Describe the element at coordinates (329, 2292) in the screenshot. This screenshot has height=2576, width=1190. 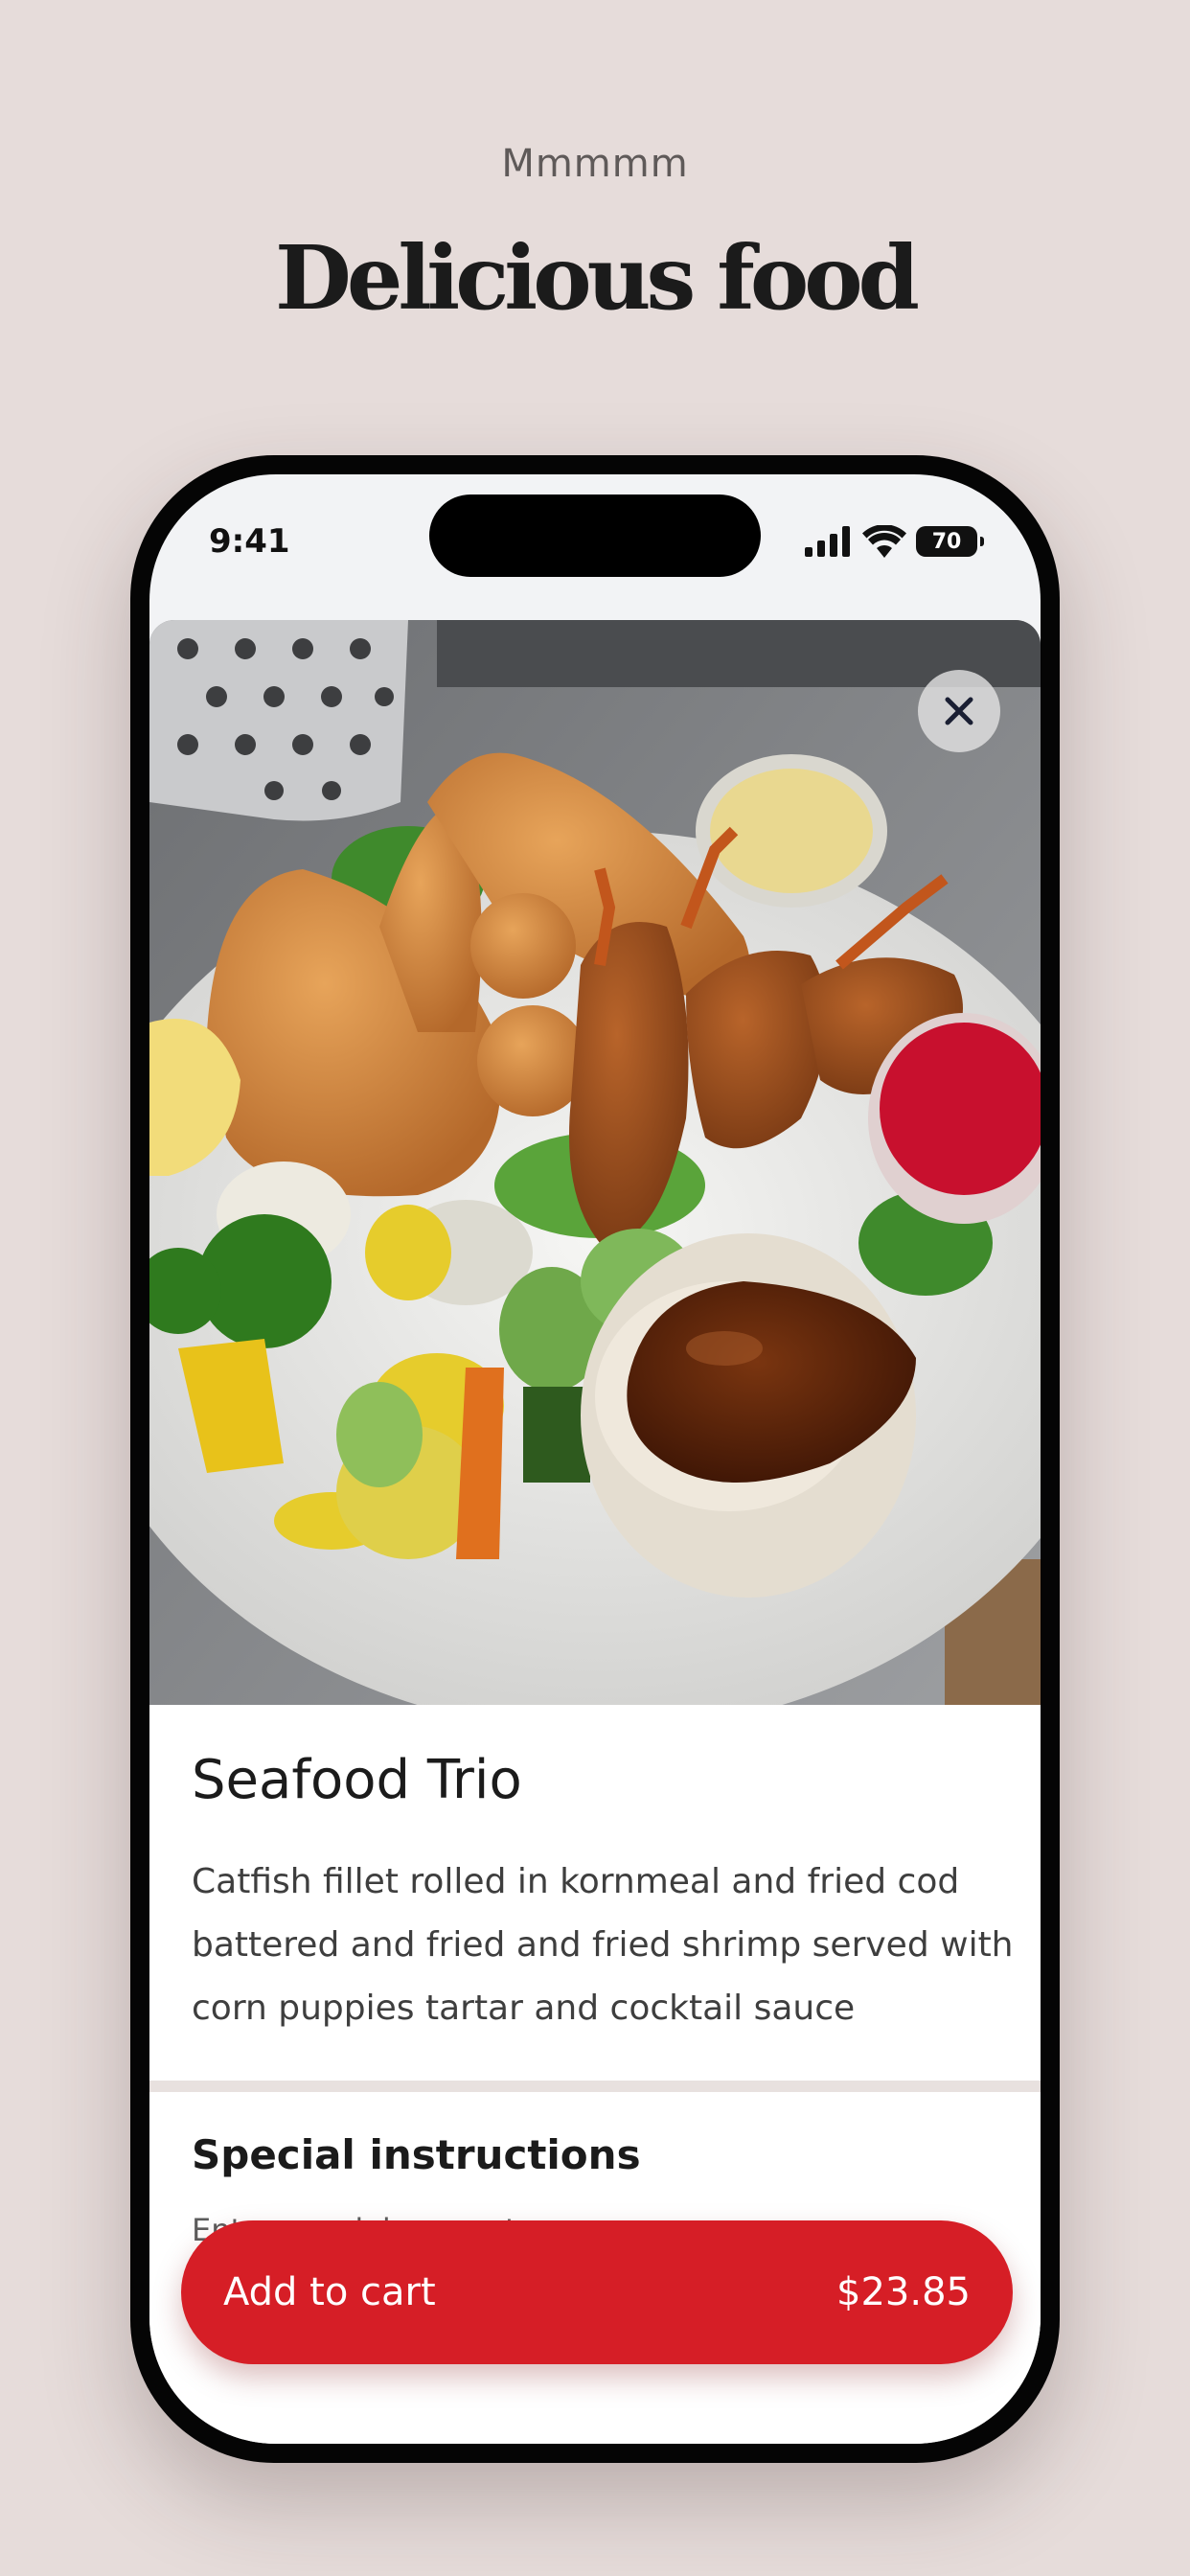
I see `add-to-cart-label: Add to cart` at that location.